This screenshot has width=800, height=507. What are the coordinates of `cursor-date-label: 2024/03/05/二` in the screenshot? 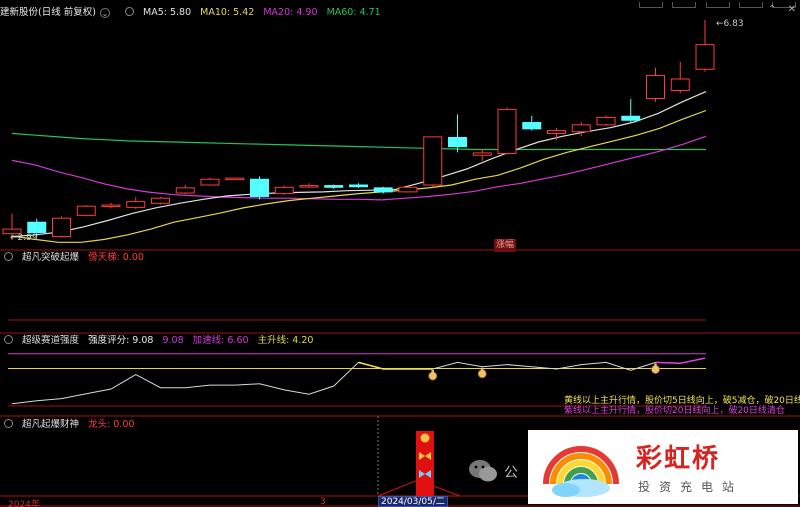 It's located at (413, 501).